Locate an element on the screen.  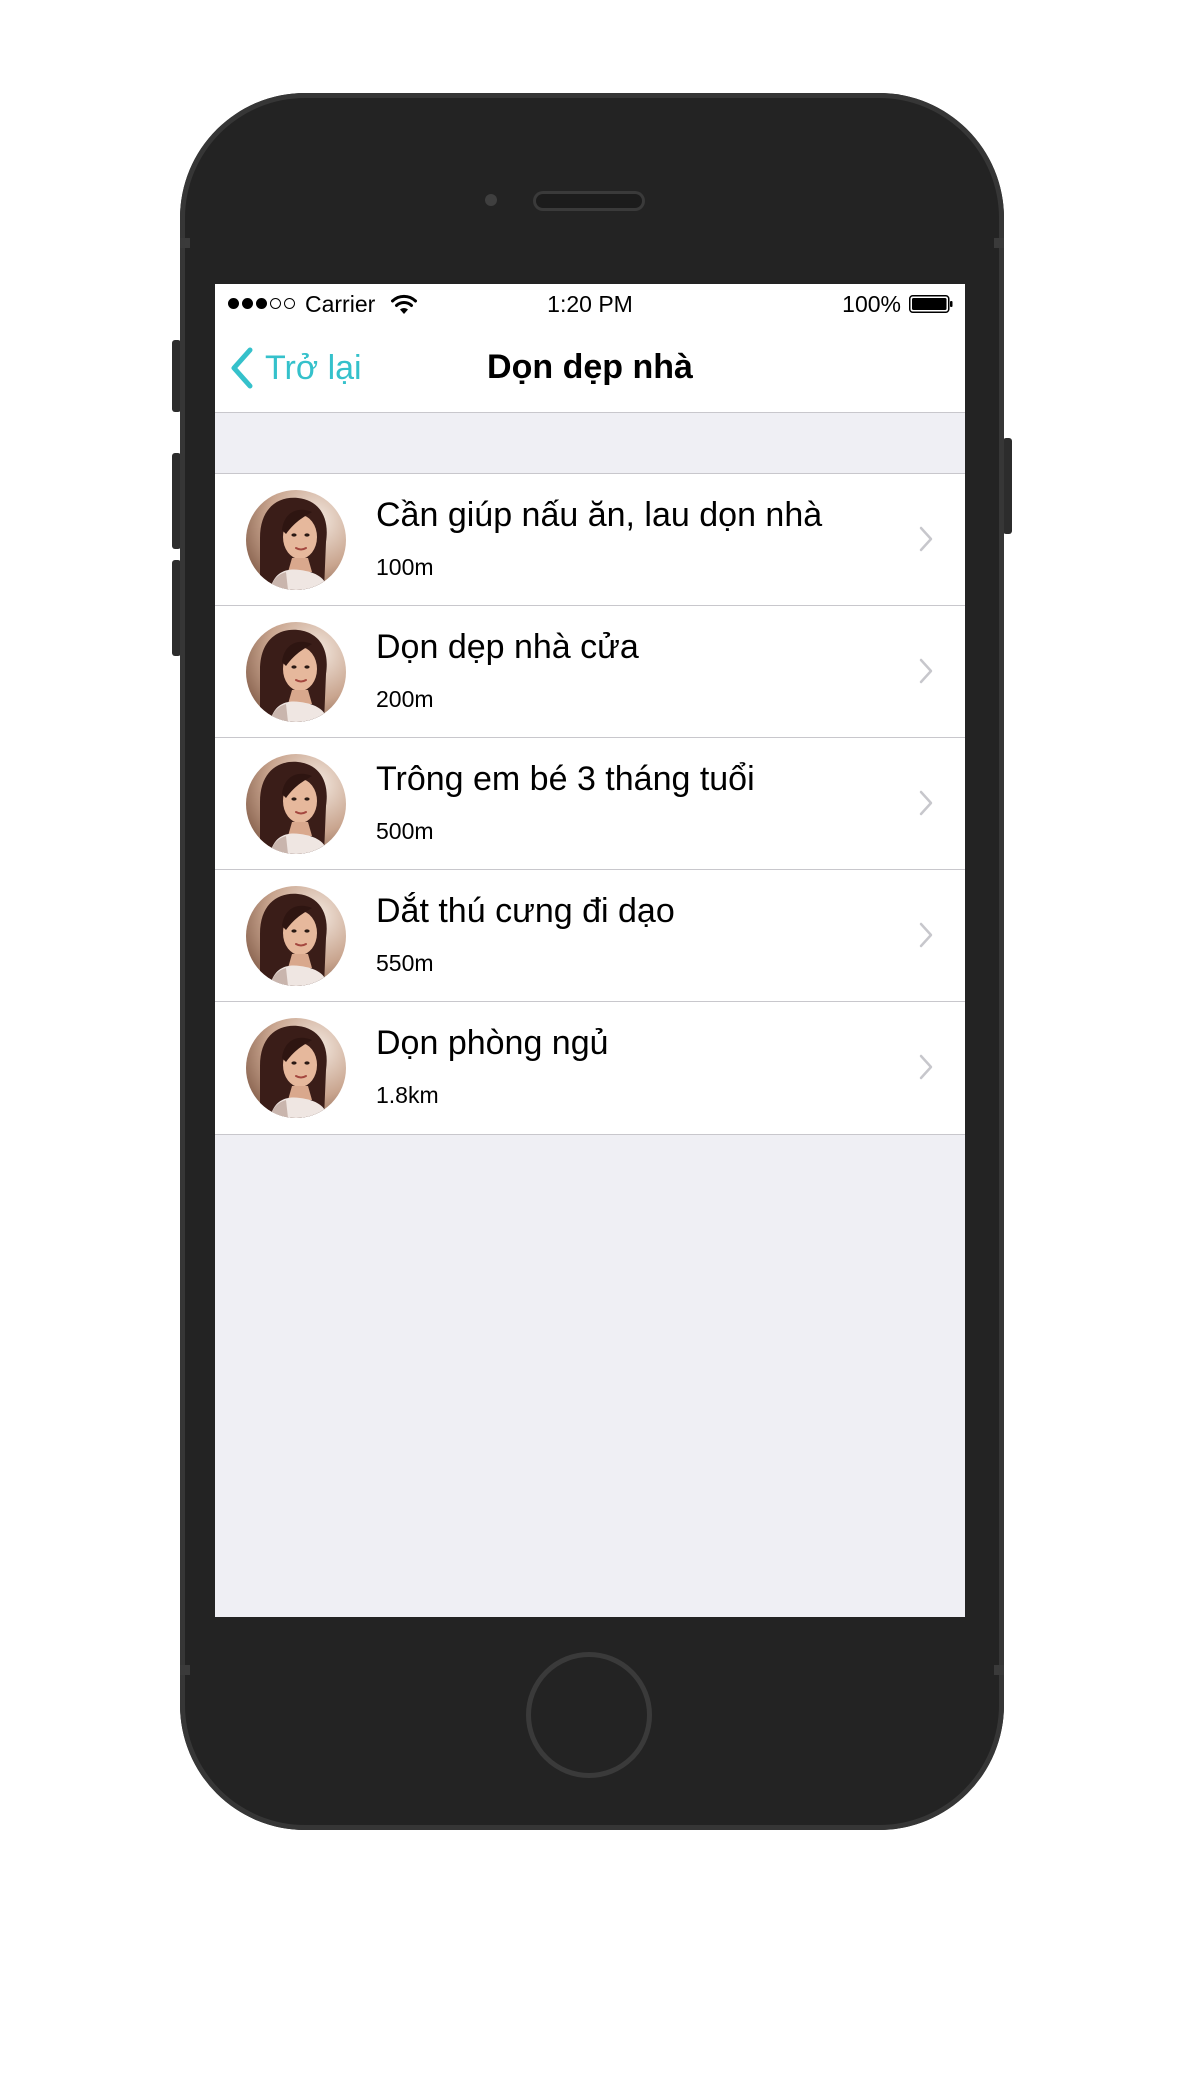
list-item-distance: 550m is located at coordinates (405, 963).